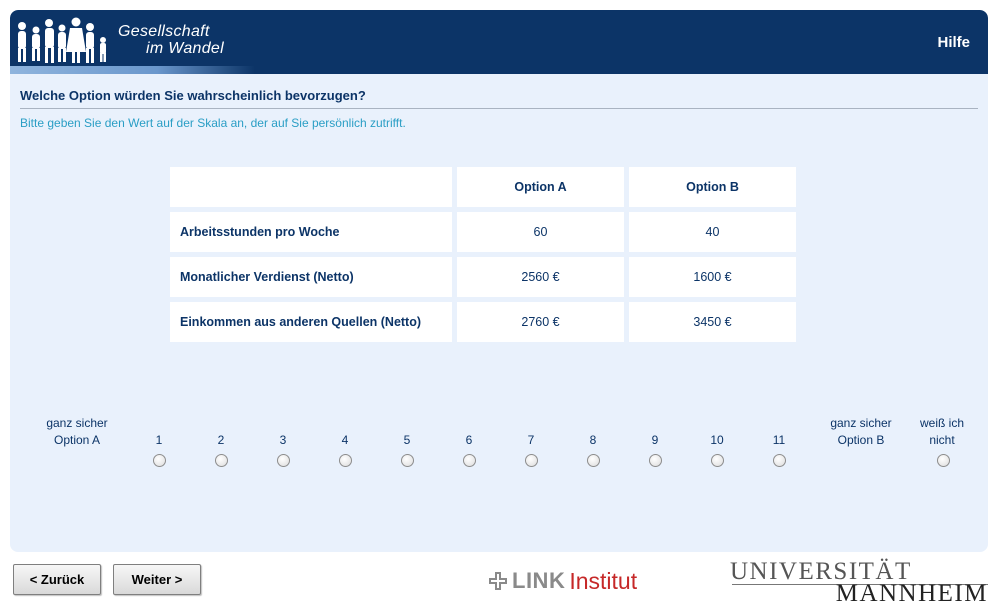 The image size is (993, 610). Describe the element at coordinates (717, 440) in the screenshot. I see `scale-number-10: 10` at that location.